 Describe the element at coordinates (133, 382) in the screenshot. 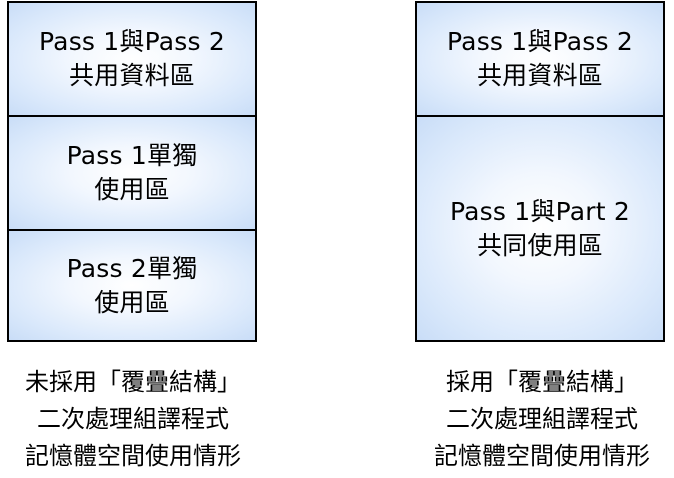

I see `caption-line1: 未採用「覆疊結構」` at that location.